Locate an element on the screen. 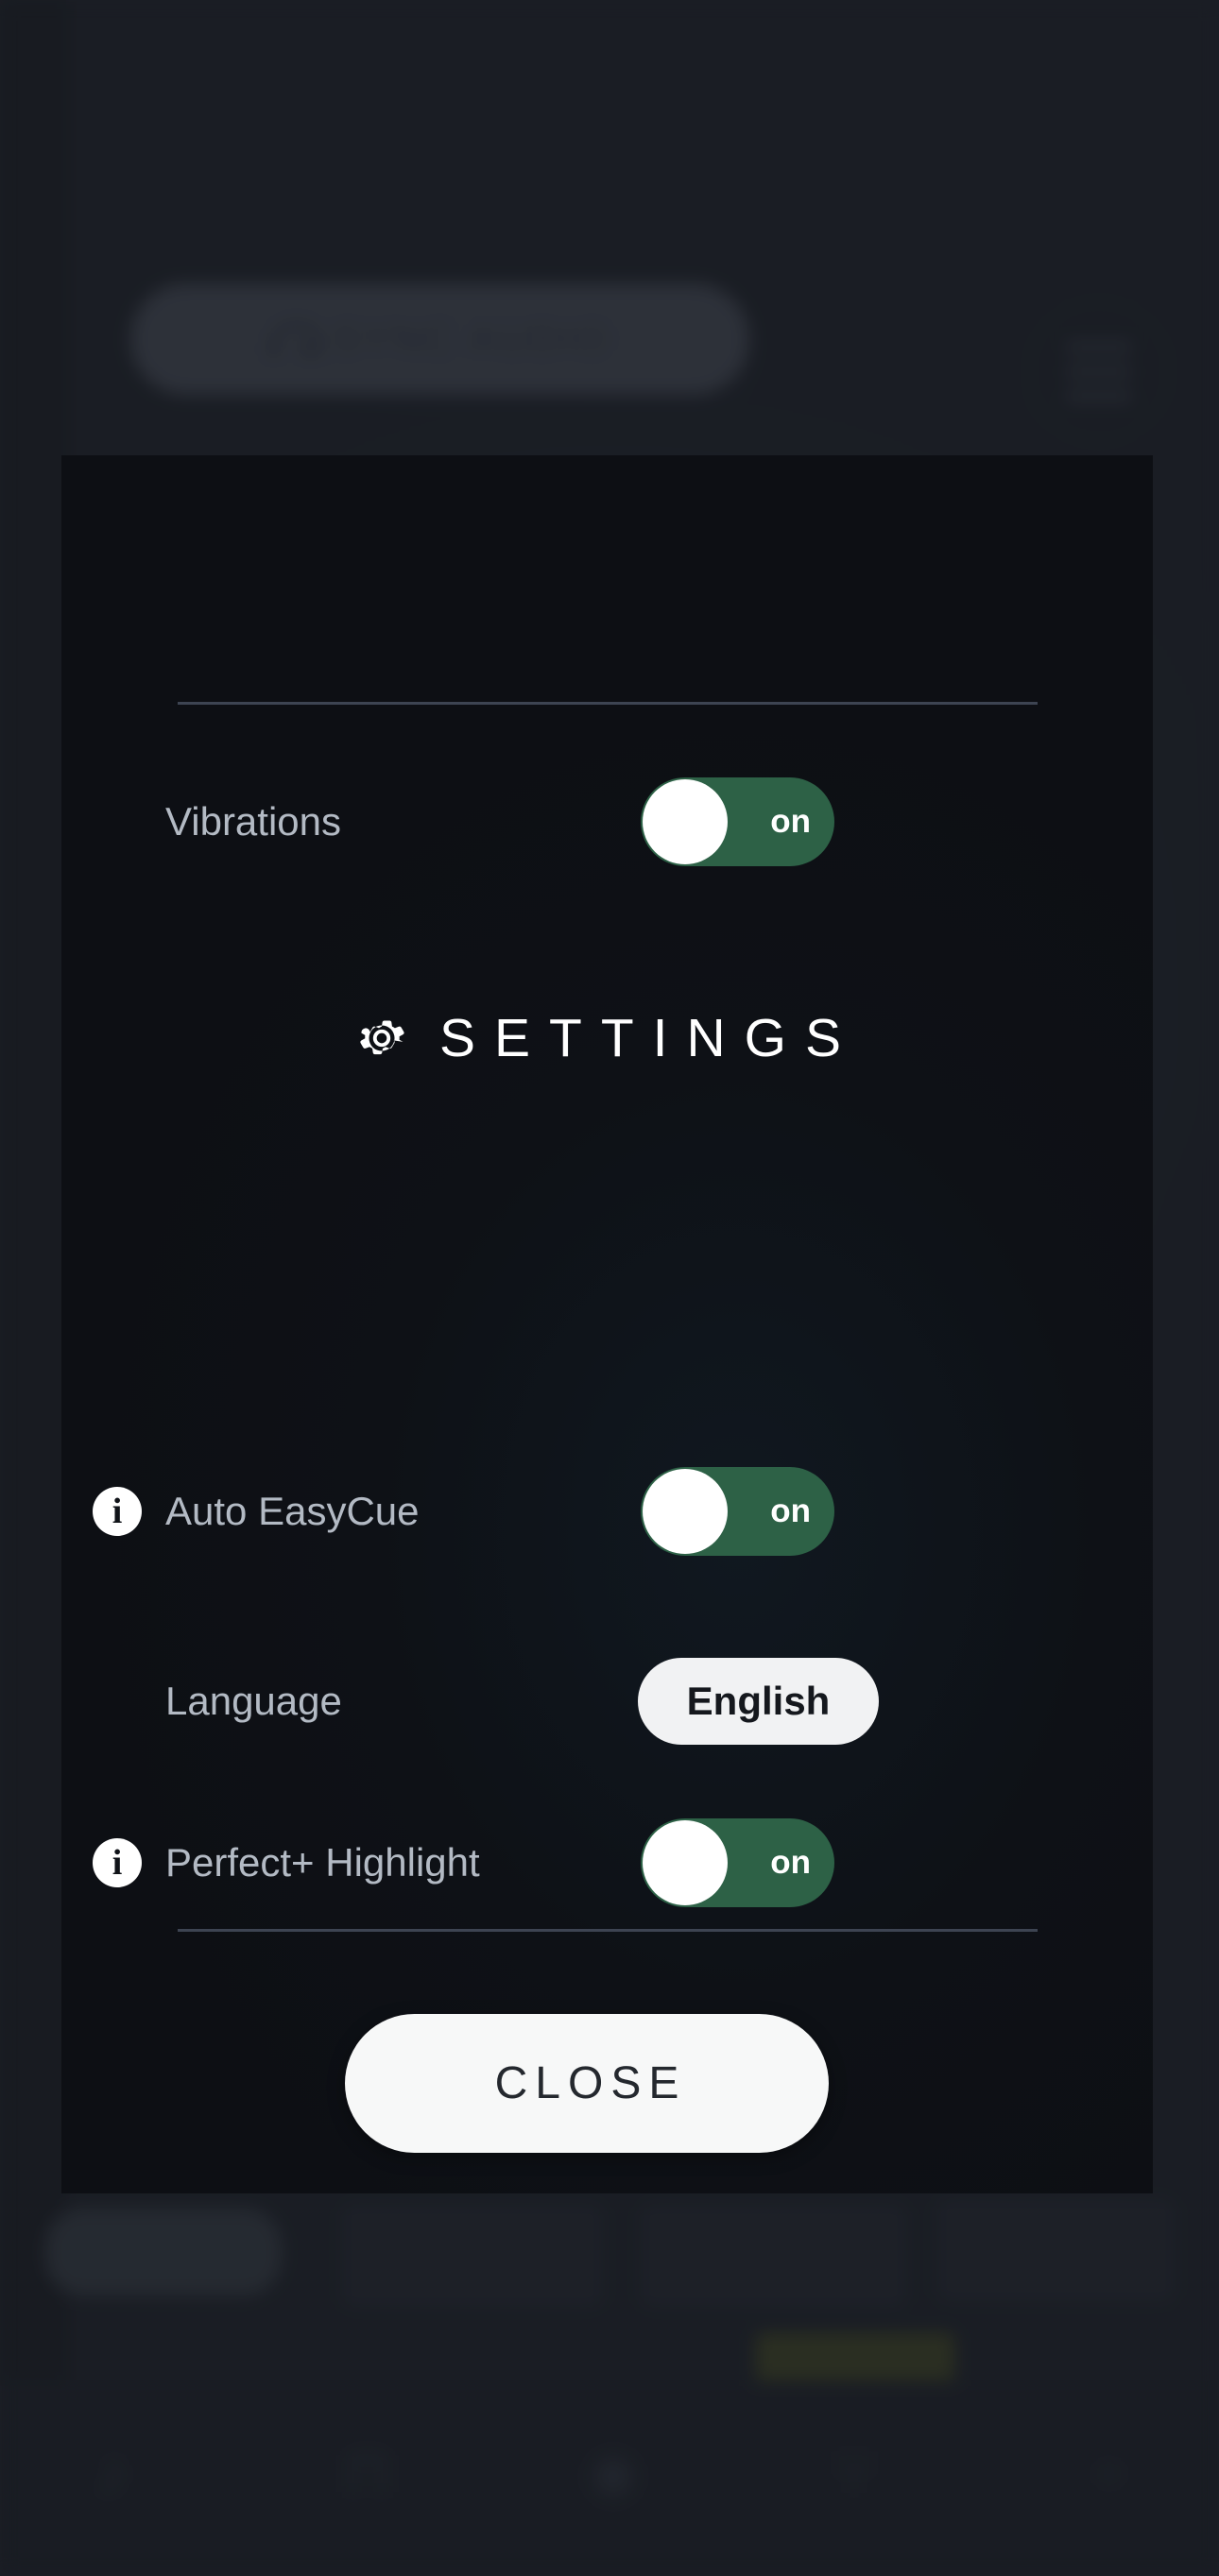 The width and height of the screenshot is (1219, 2576). page-title: SETTINGS is located at coordinates (607, 1038).